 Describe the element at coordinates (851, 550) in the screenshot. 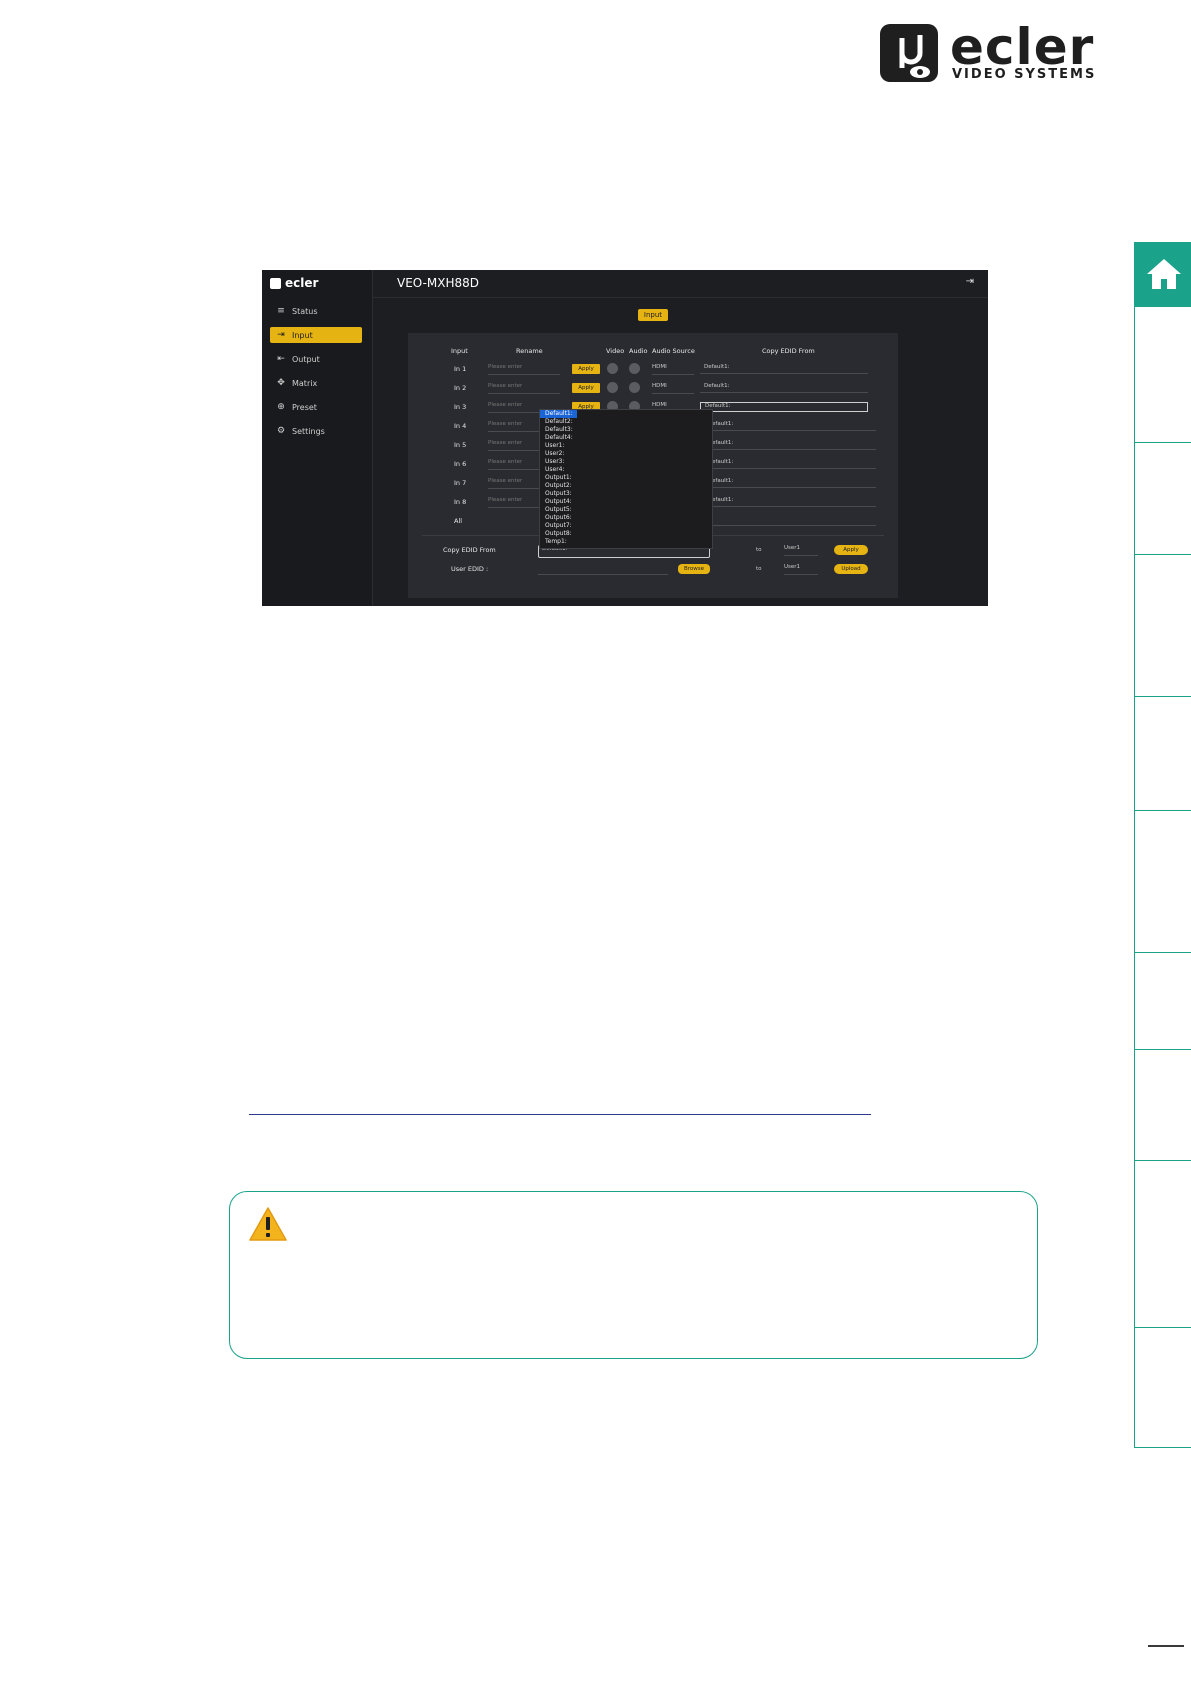

I see `apply-copy-button: Apply` at that location.